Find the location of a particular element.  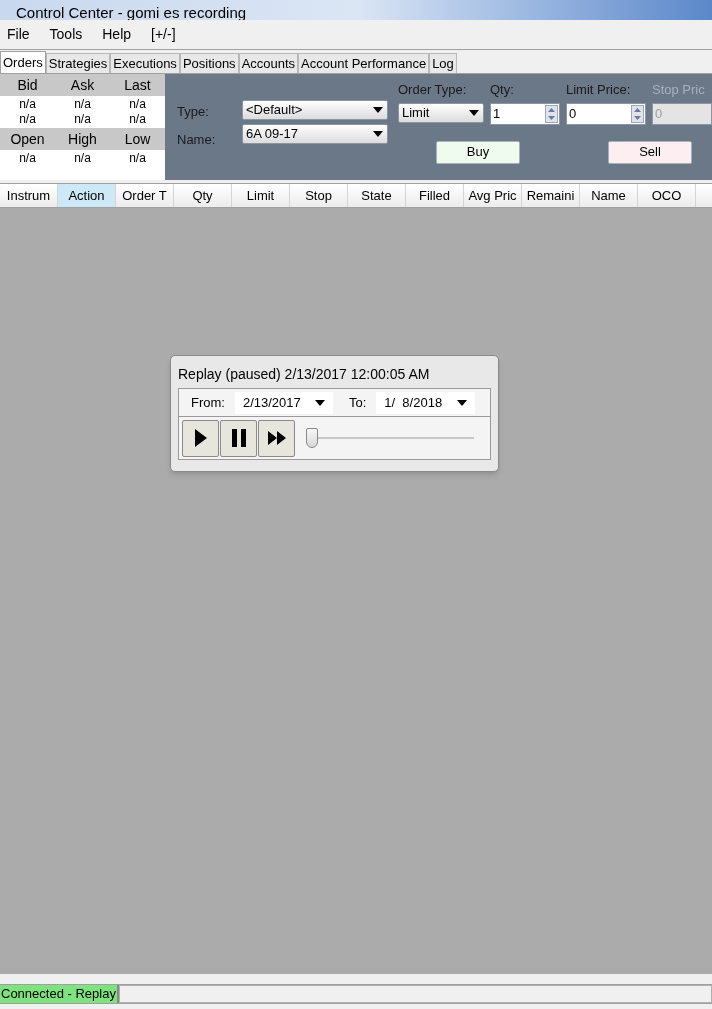

field-label: Qty: is located at coordinates (502, 90).